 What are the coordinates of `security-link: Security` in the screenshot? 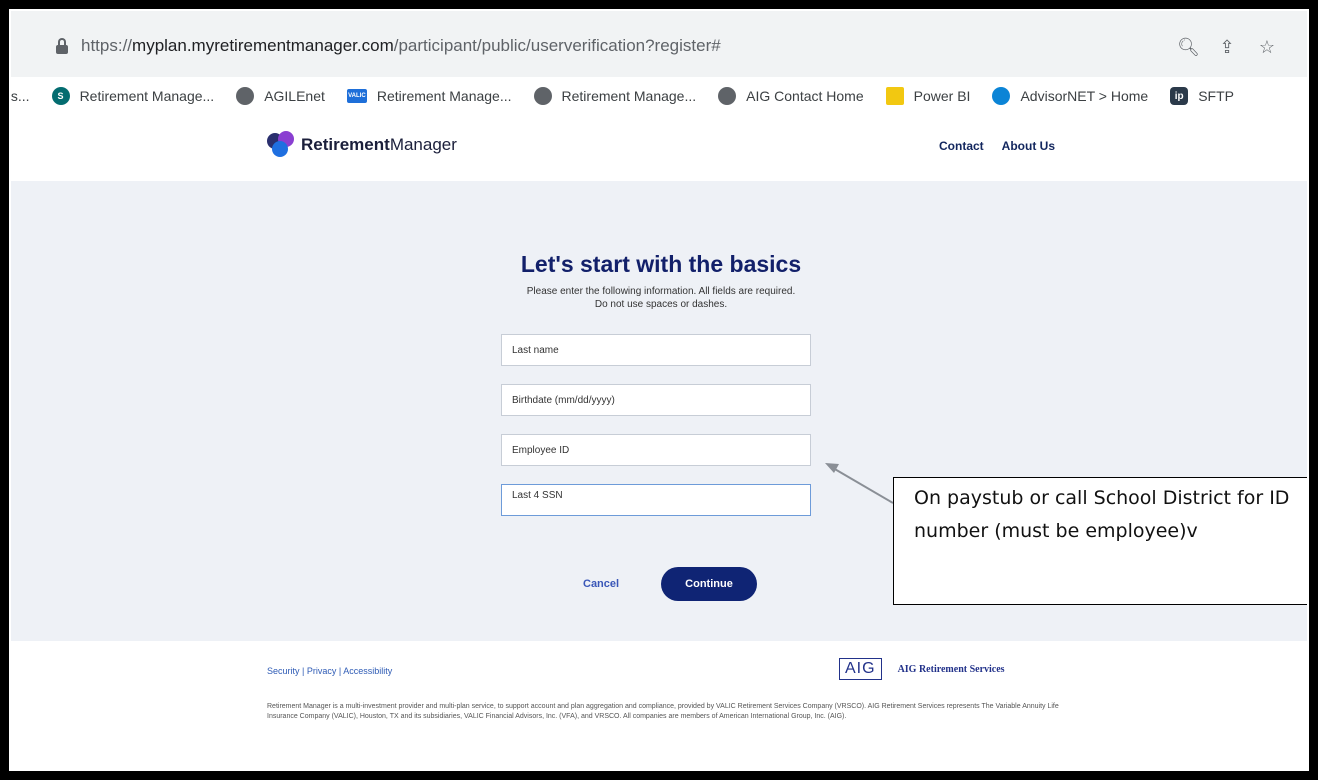 It's located at (283, 671).